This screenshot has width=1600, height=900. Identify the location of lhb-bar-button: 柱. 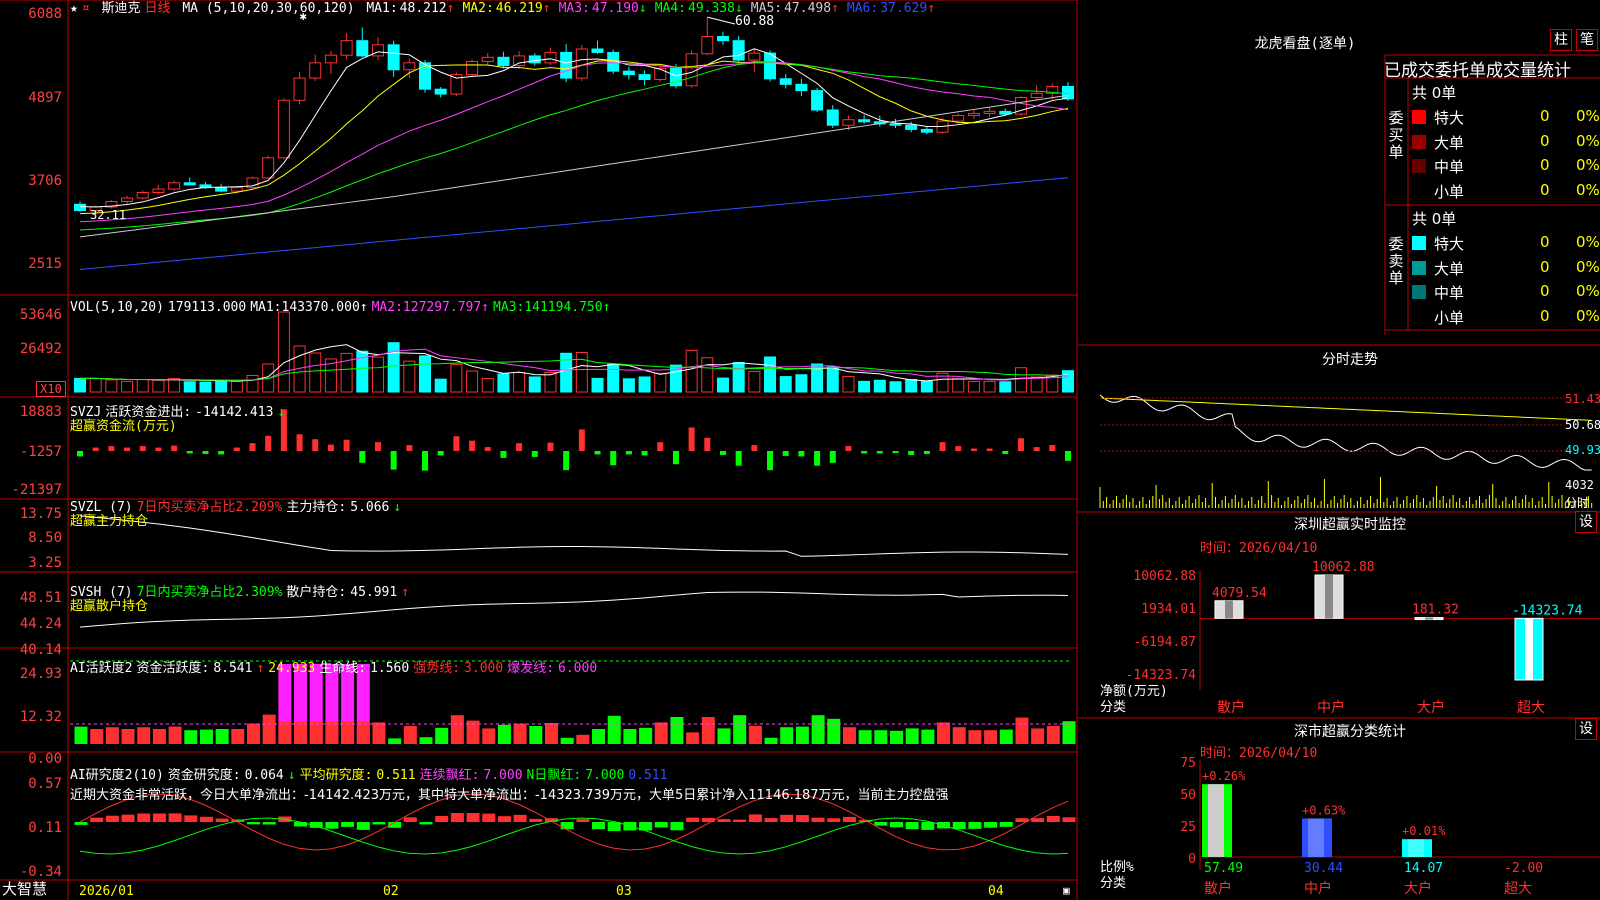
(1561, 40).